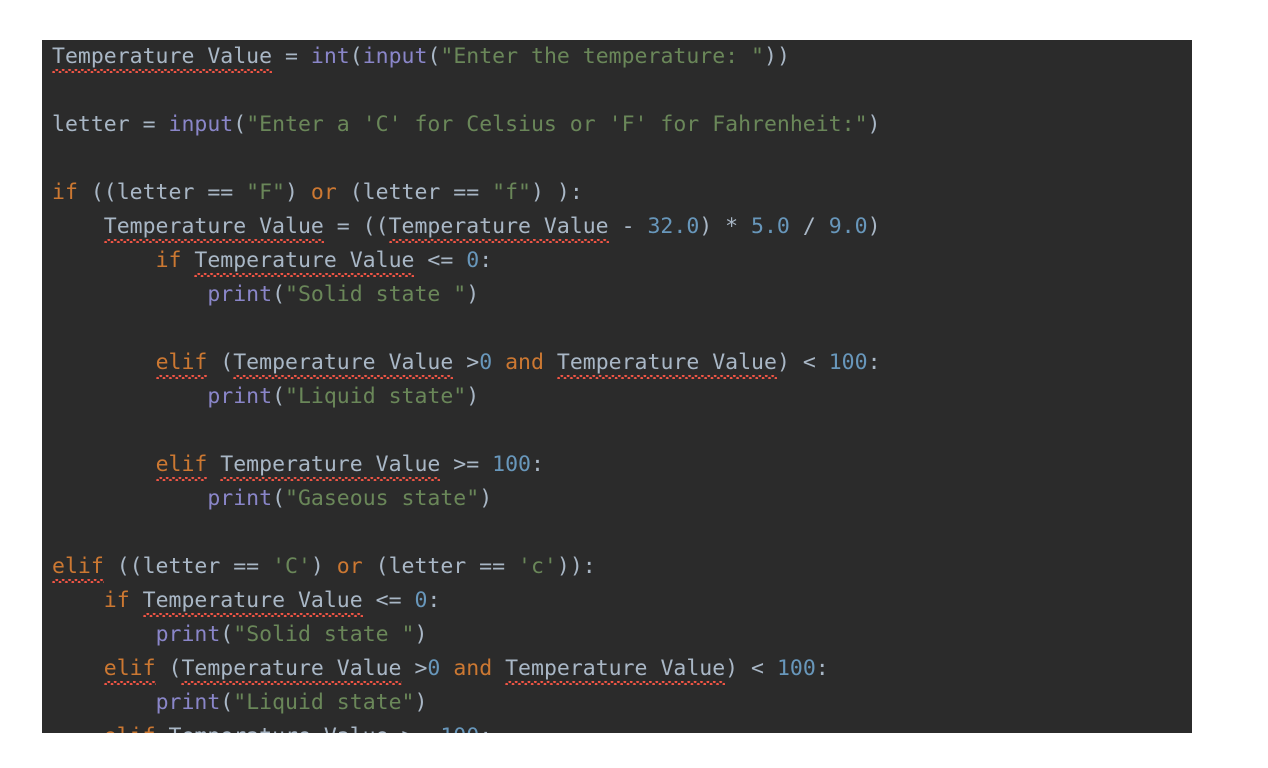  Describe the element at coordinates (576, 566) in the screenshot. I see `code-token: )):` at that location.